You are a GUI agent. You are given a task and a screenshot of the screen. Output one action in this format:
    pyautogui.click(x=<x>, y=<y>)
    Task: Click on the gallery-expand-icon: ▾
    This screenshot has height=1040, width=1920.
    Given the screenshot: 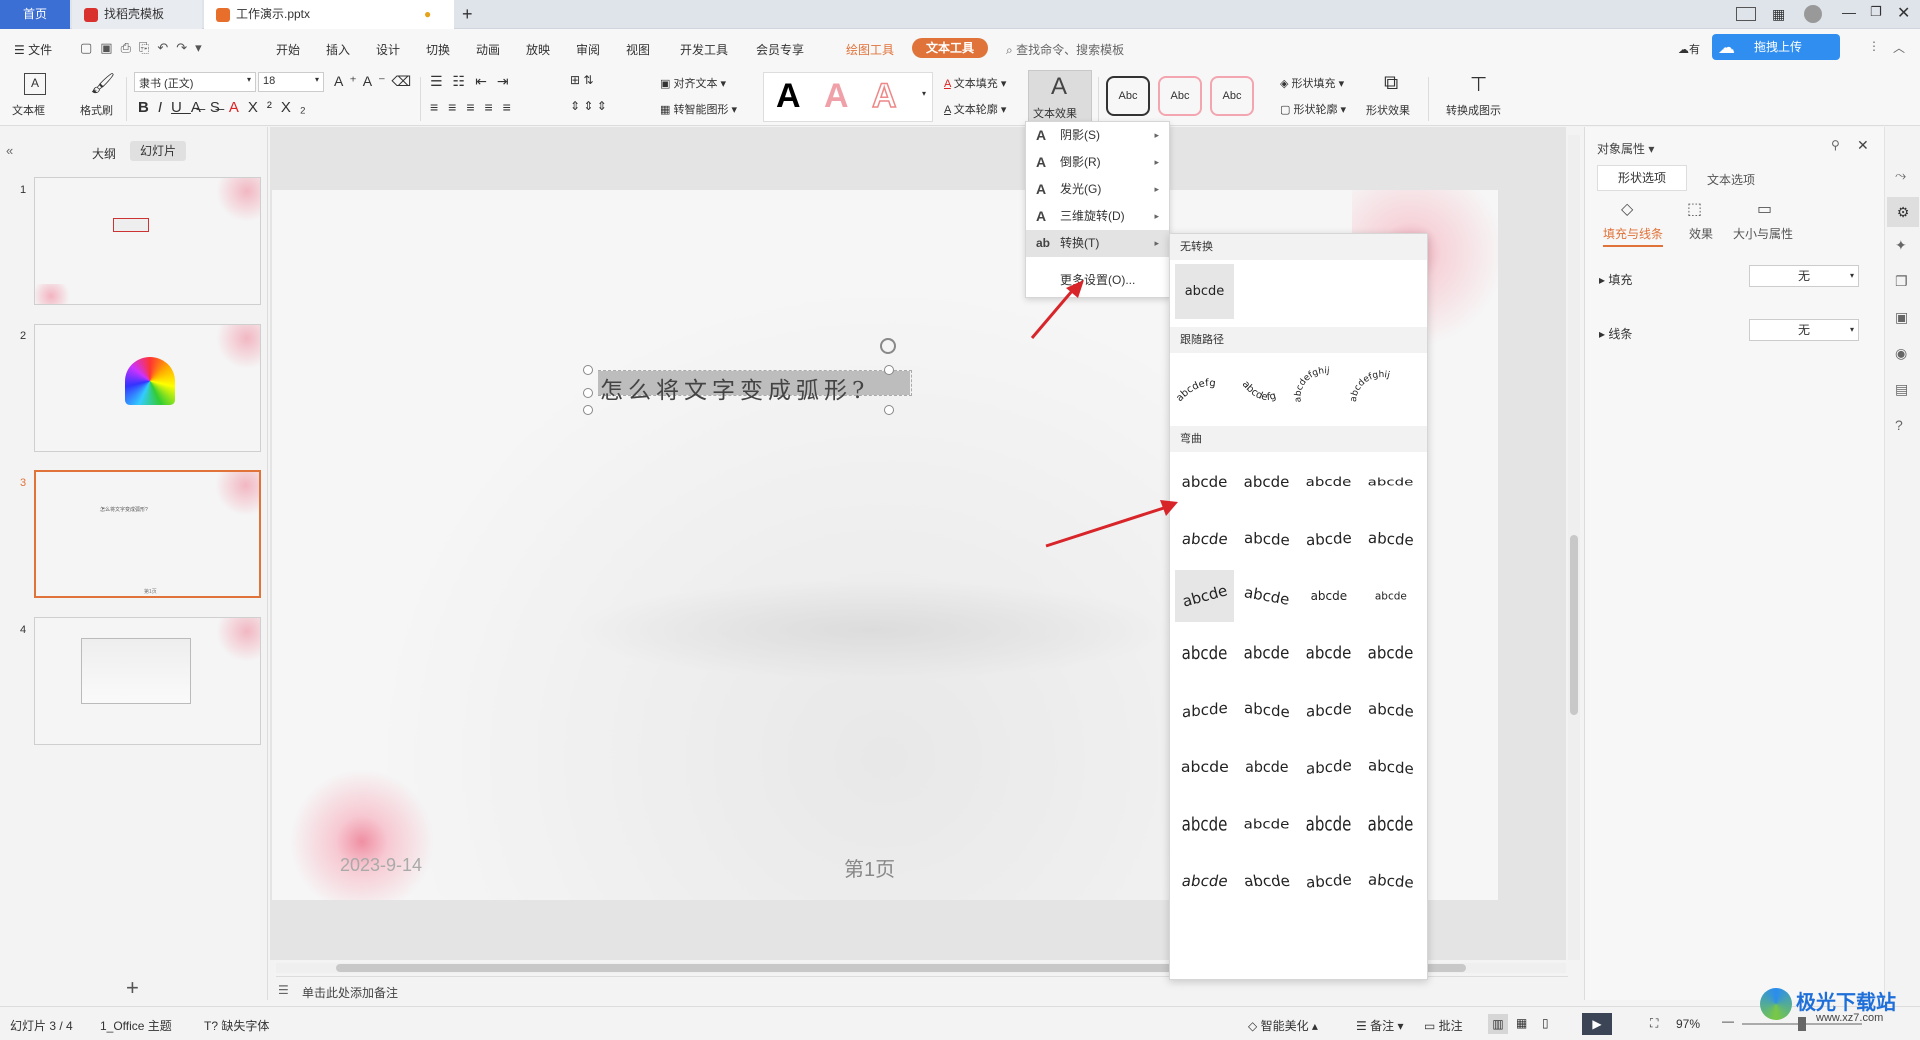 What is the action you would take?
    pyautogui.click(x=924, y=93)
    